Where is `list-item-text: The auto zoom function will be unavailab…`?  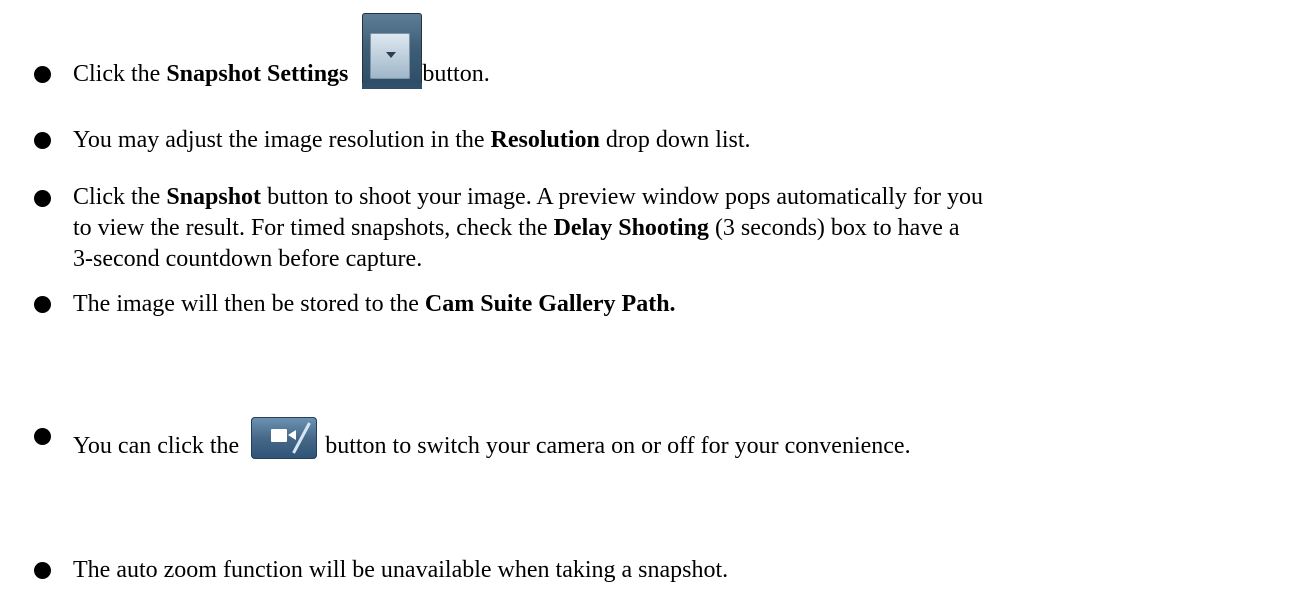 list-item-text: The auto zoom function will be unavailab… is located at coordinates (401, 570).